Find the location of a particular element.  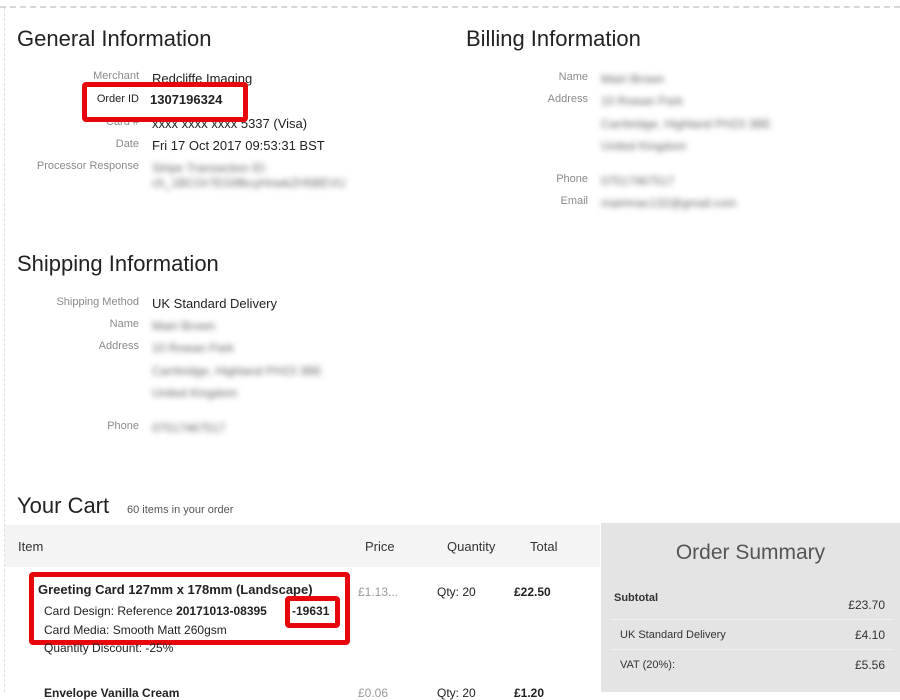

cart-title: Your Cart is located at coordinates (63, 505).